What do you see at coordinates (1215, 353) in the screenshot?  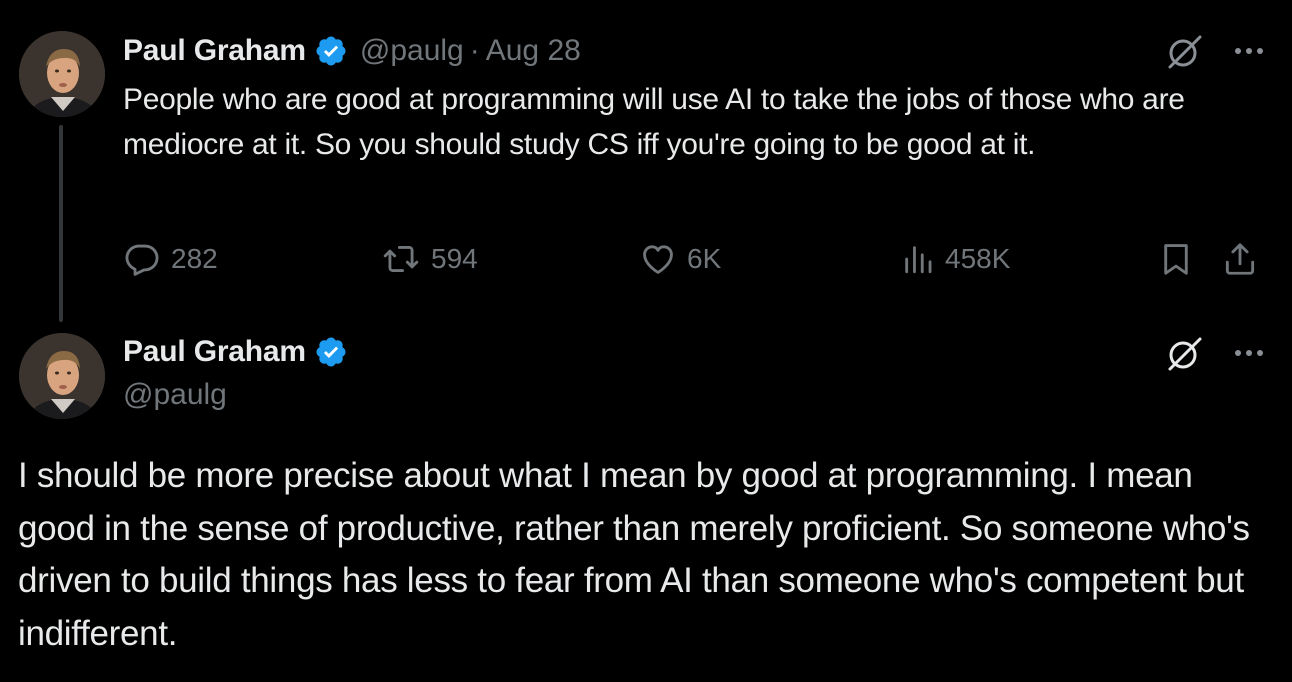 I see `tweet2-top-icons` at bounding box center [1215, 353].